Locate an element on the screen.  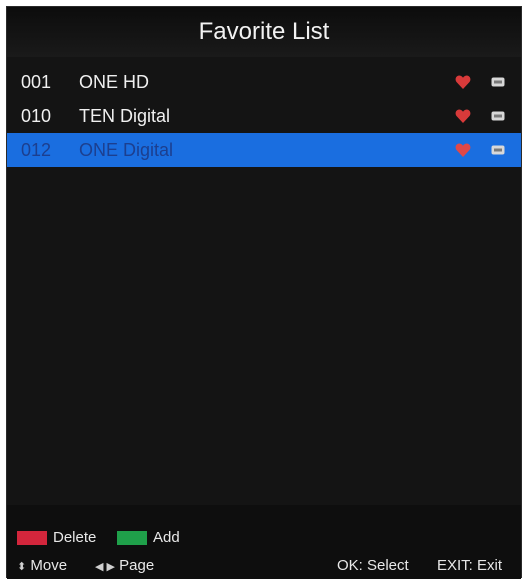
channel-row: 001 ONE HD is located at coordinates (264, 82).